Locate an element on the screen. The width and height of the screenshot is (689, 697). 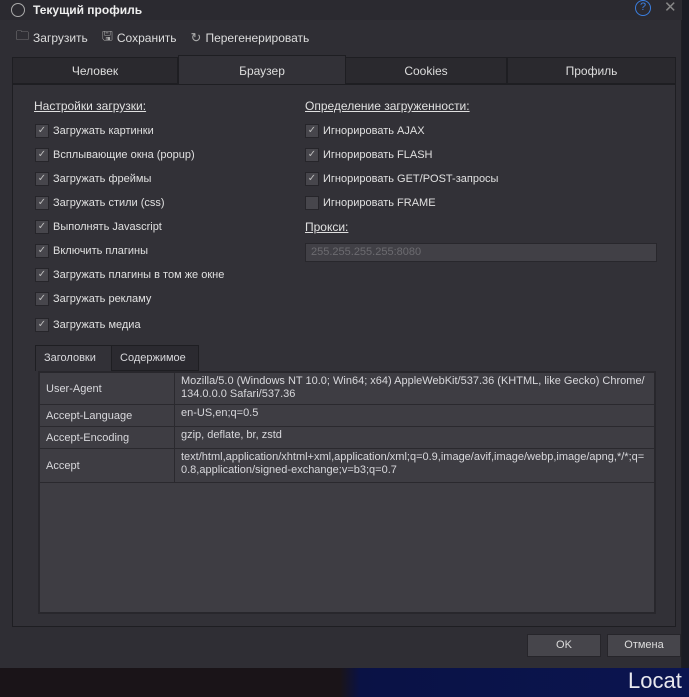
user-icon is located at coordinates (18, 10).